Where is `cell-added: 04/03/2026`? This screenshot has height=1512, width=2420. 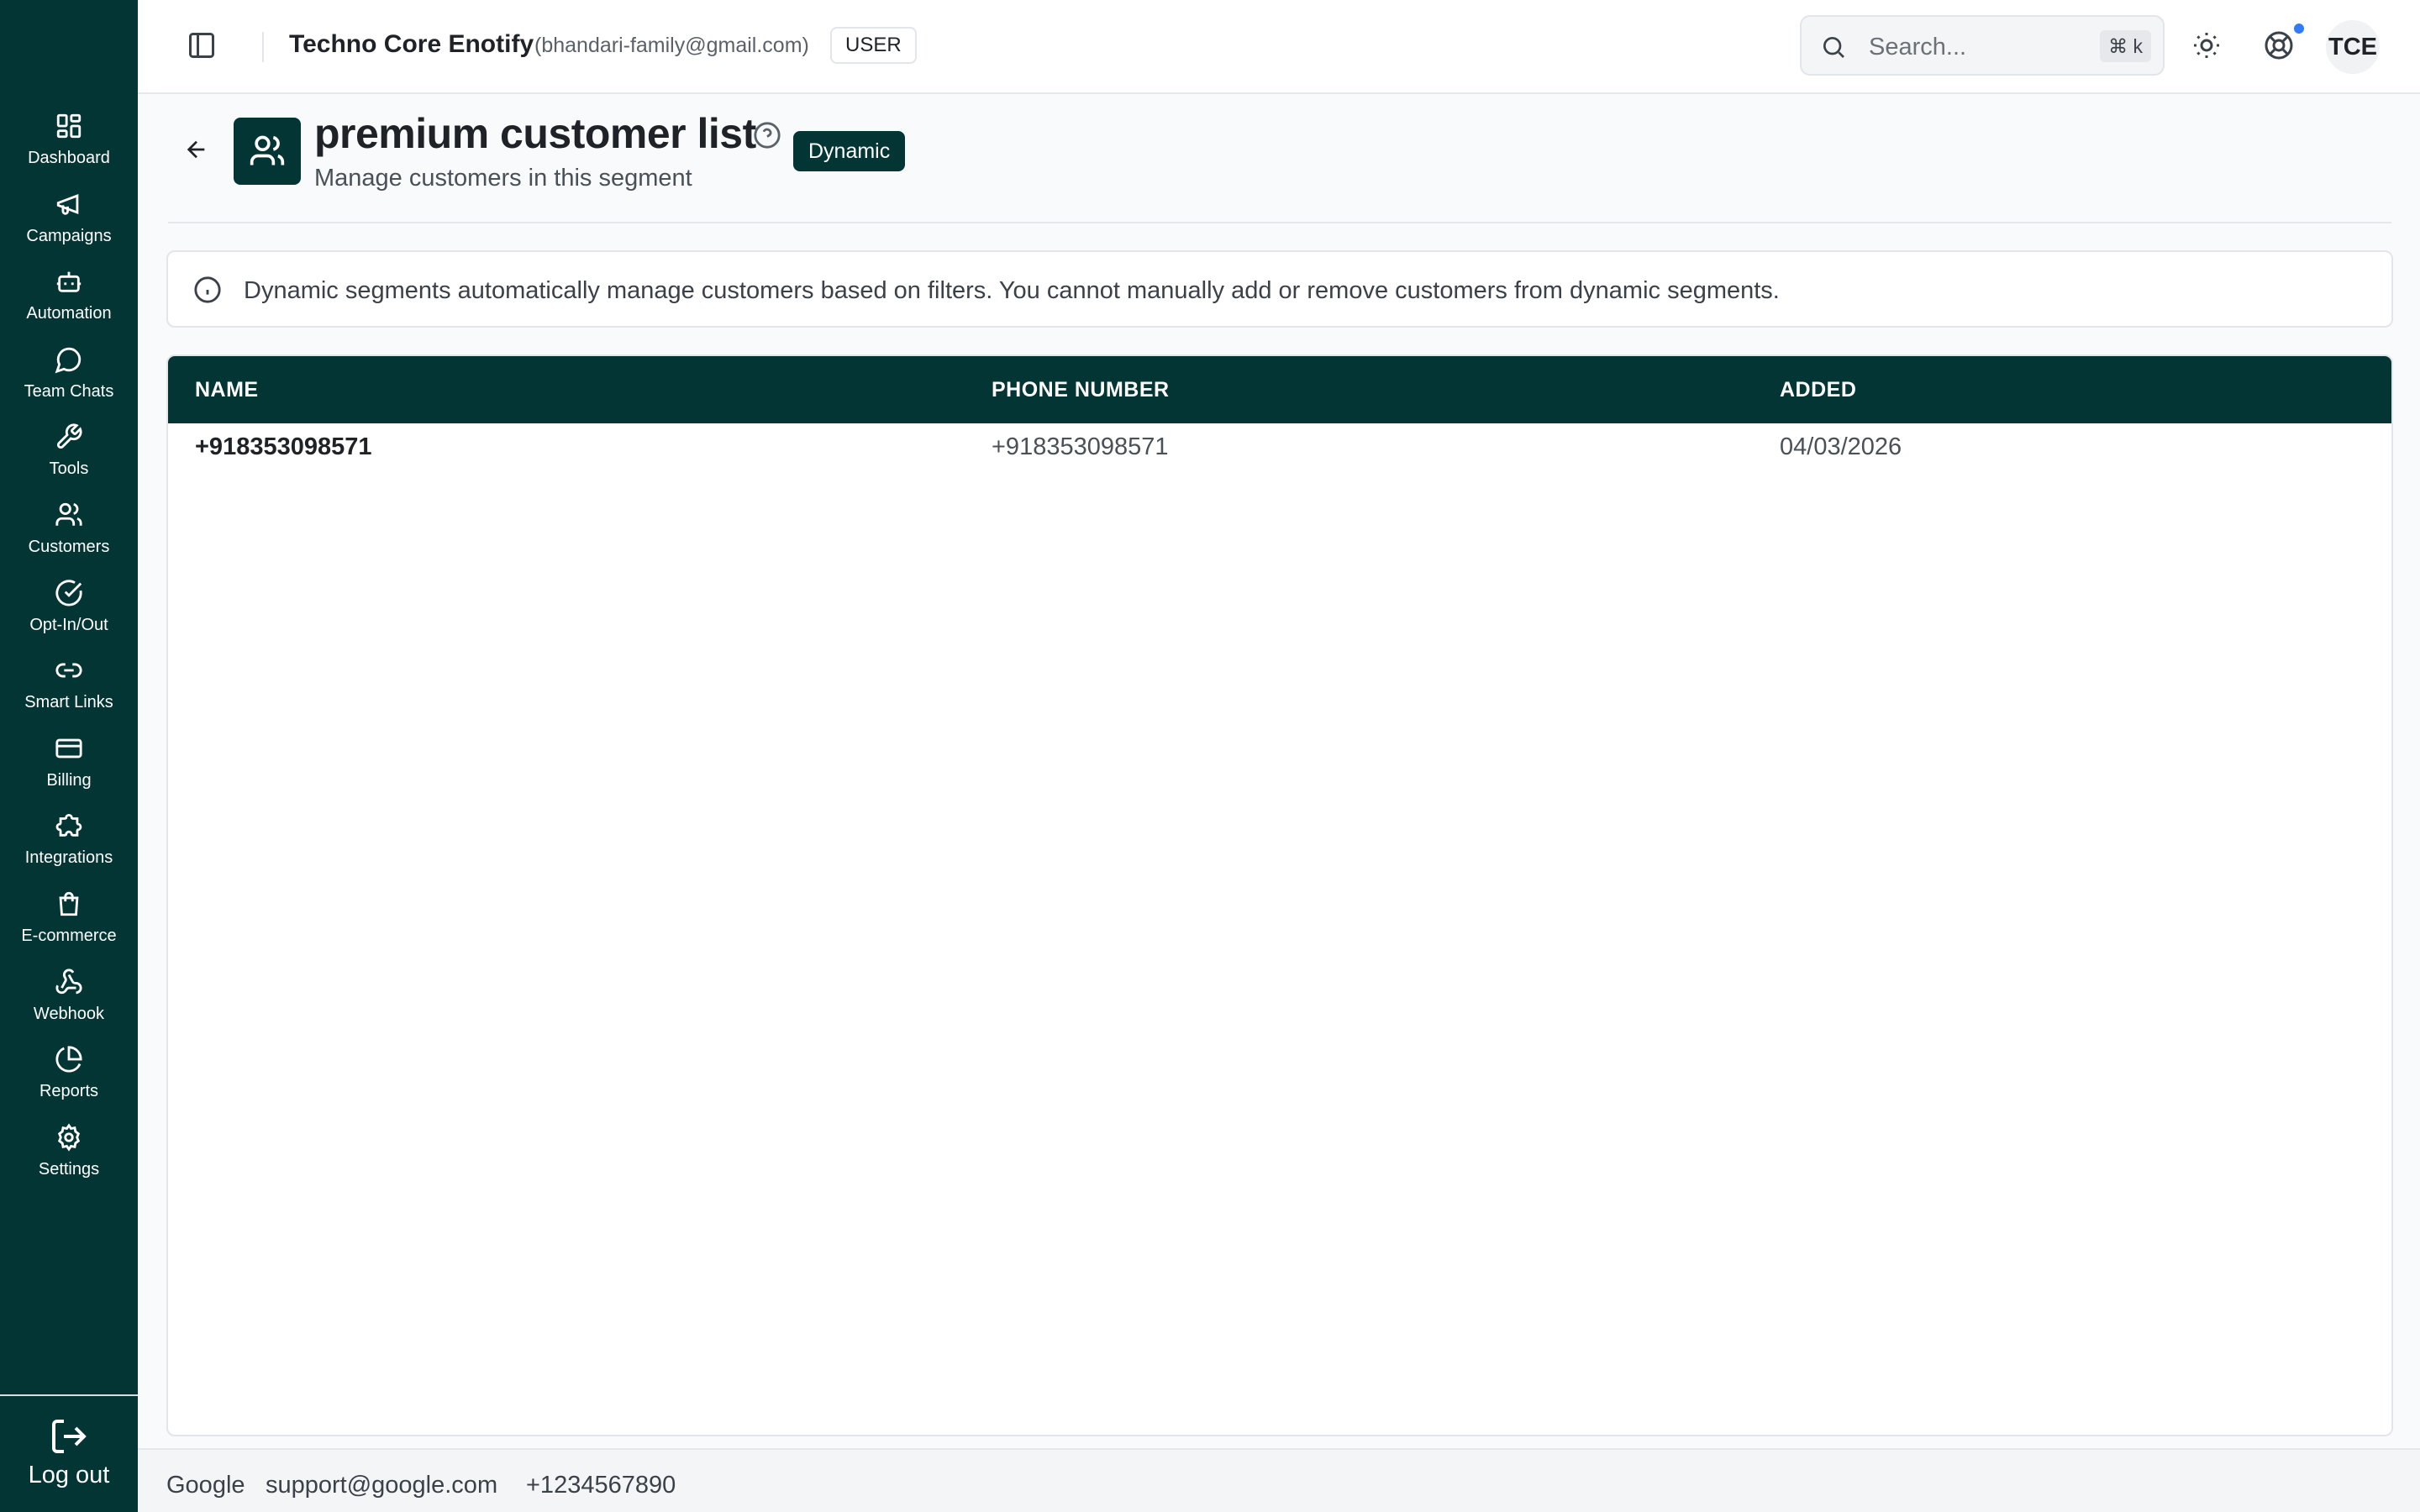
cell-added: 04/03/2026 is located at coordinates (1841, 446).